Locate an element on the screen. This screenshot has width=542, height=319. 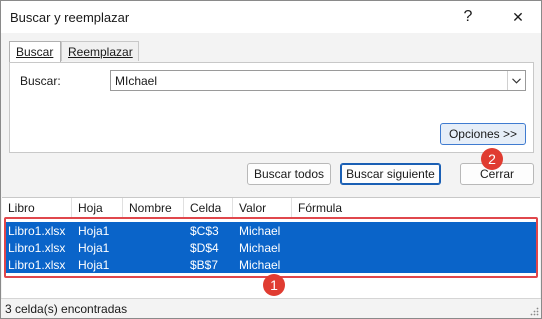
search-label: Buscar: is located at coordinates (40, 81).